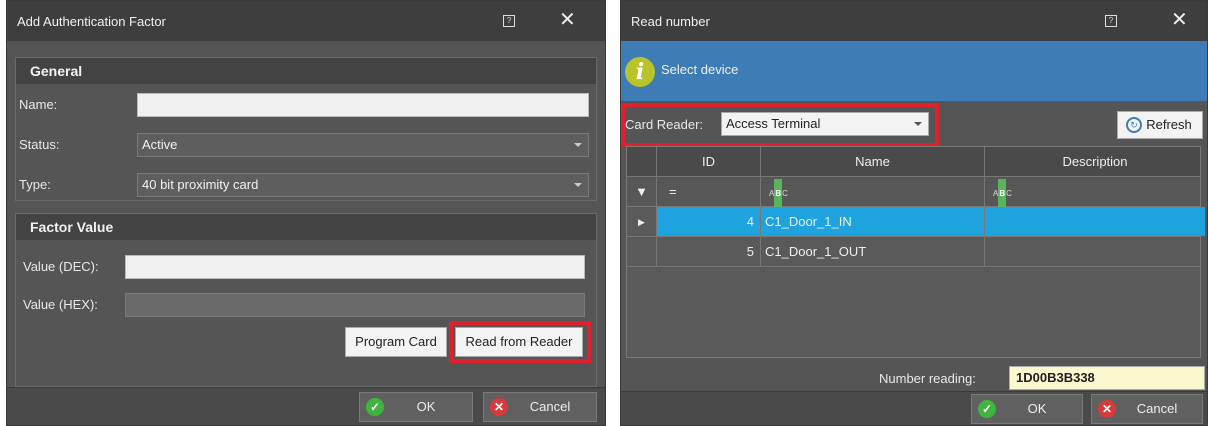 Image resolution: width=1208 pixels, height=426 pixels. What do you see at coordinates (709, 221) in the screenshot?
I see `row-id: 4` at bounding box center [709, 221].